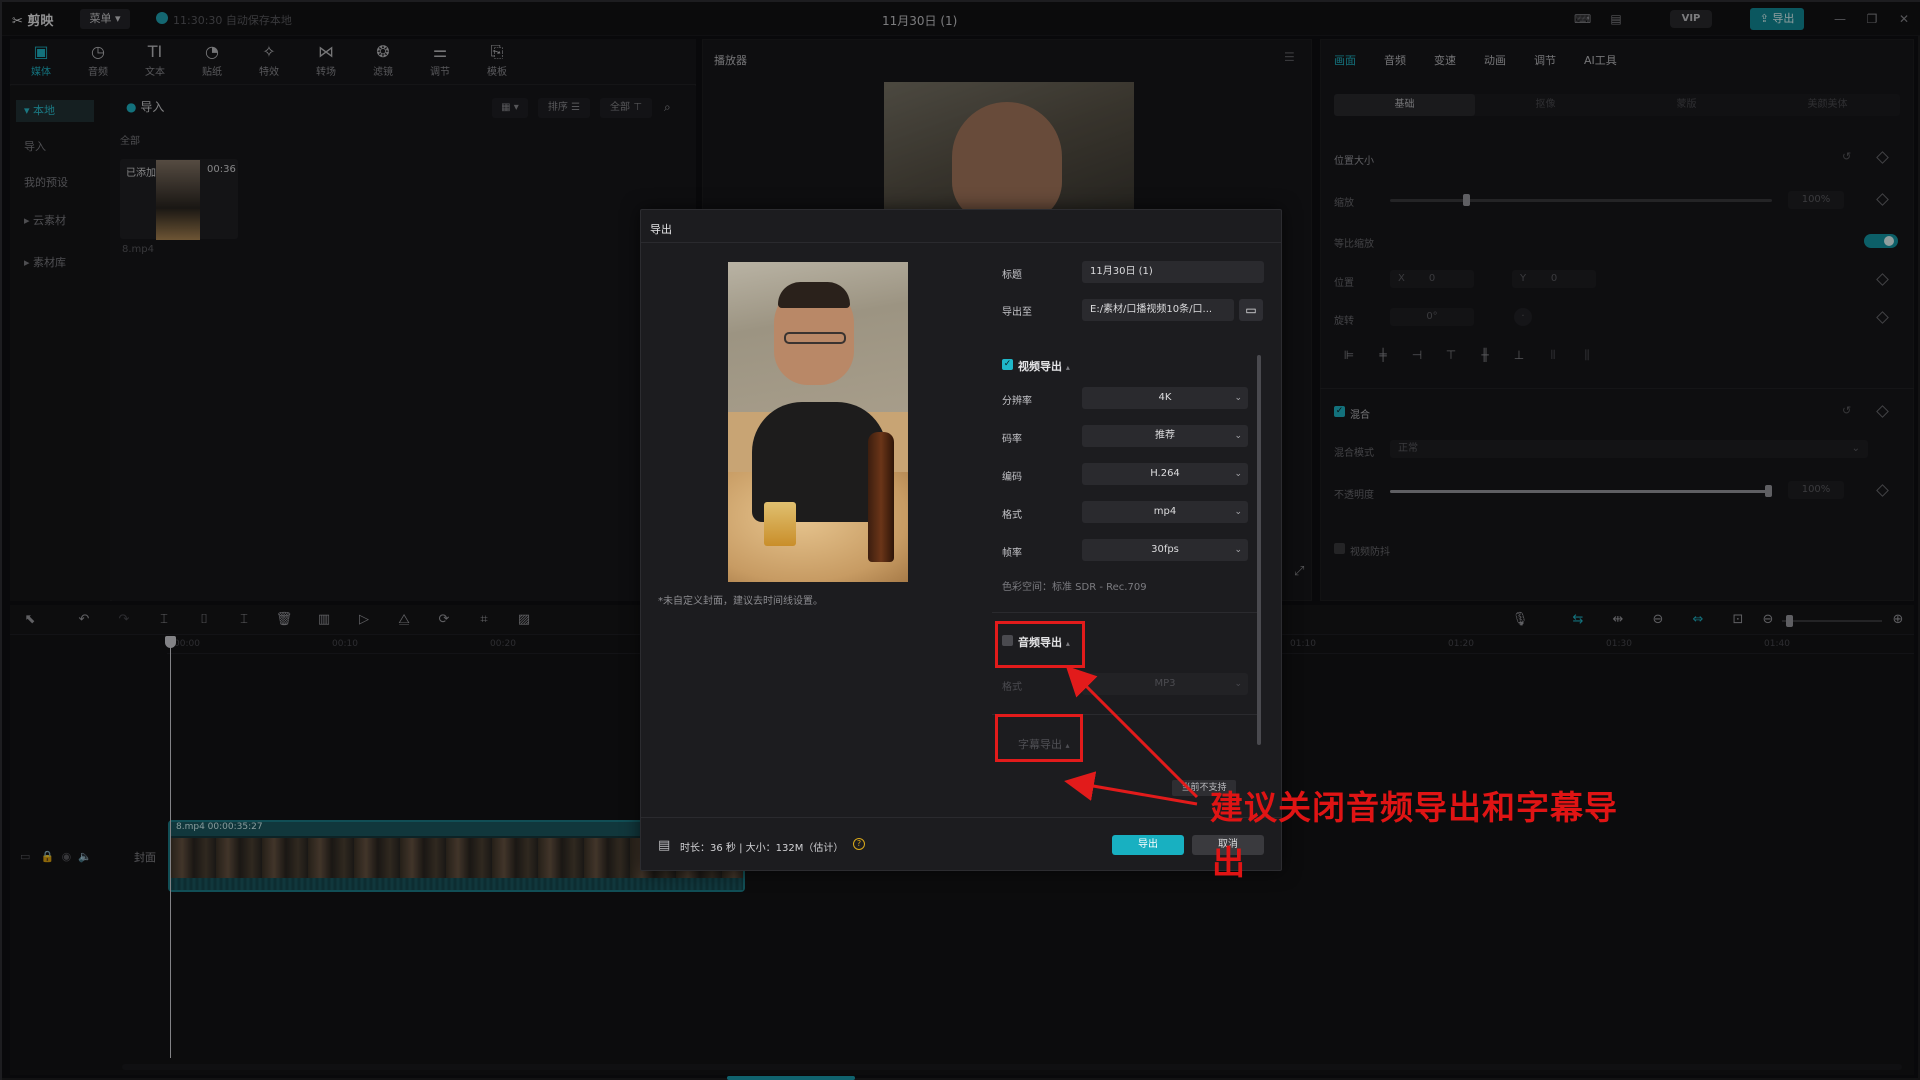 Image resolution: width=1920 pixels, height=1080 pixels. I want to click on annotation-arrow-audio, so click(1132, 732).